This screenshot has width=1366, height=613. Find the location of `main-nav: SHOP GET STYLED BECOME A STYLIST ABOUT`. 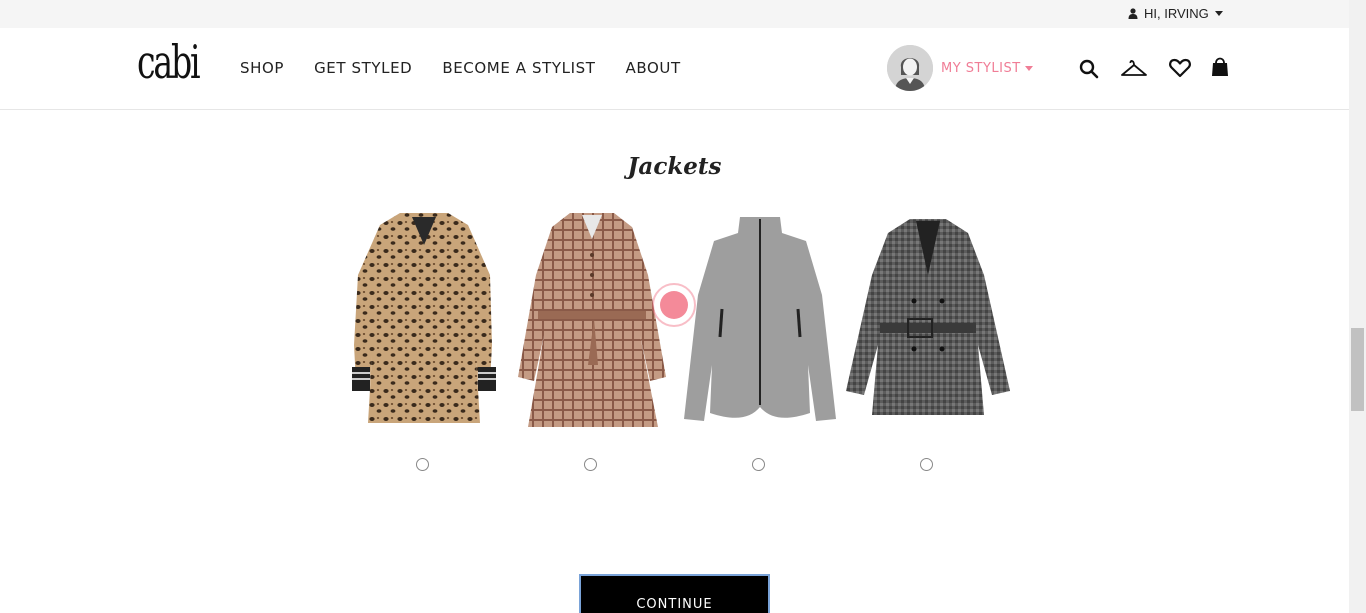

main-nav: SHOP GET STYLED BECOME A STYLIST ABOUT is located at coordinates (460, 68).